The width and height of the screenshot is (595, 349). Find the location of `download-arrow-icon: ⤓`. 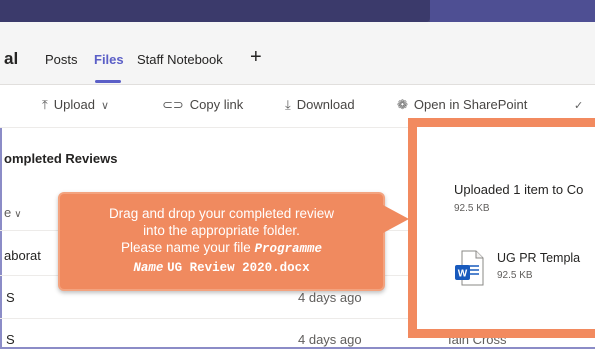

download-arrow-icon: ⤓ is located at coordinates (288, 104).